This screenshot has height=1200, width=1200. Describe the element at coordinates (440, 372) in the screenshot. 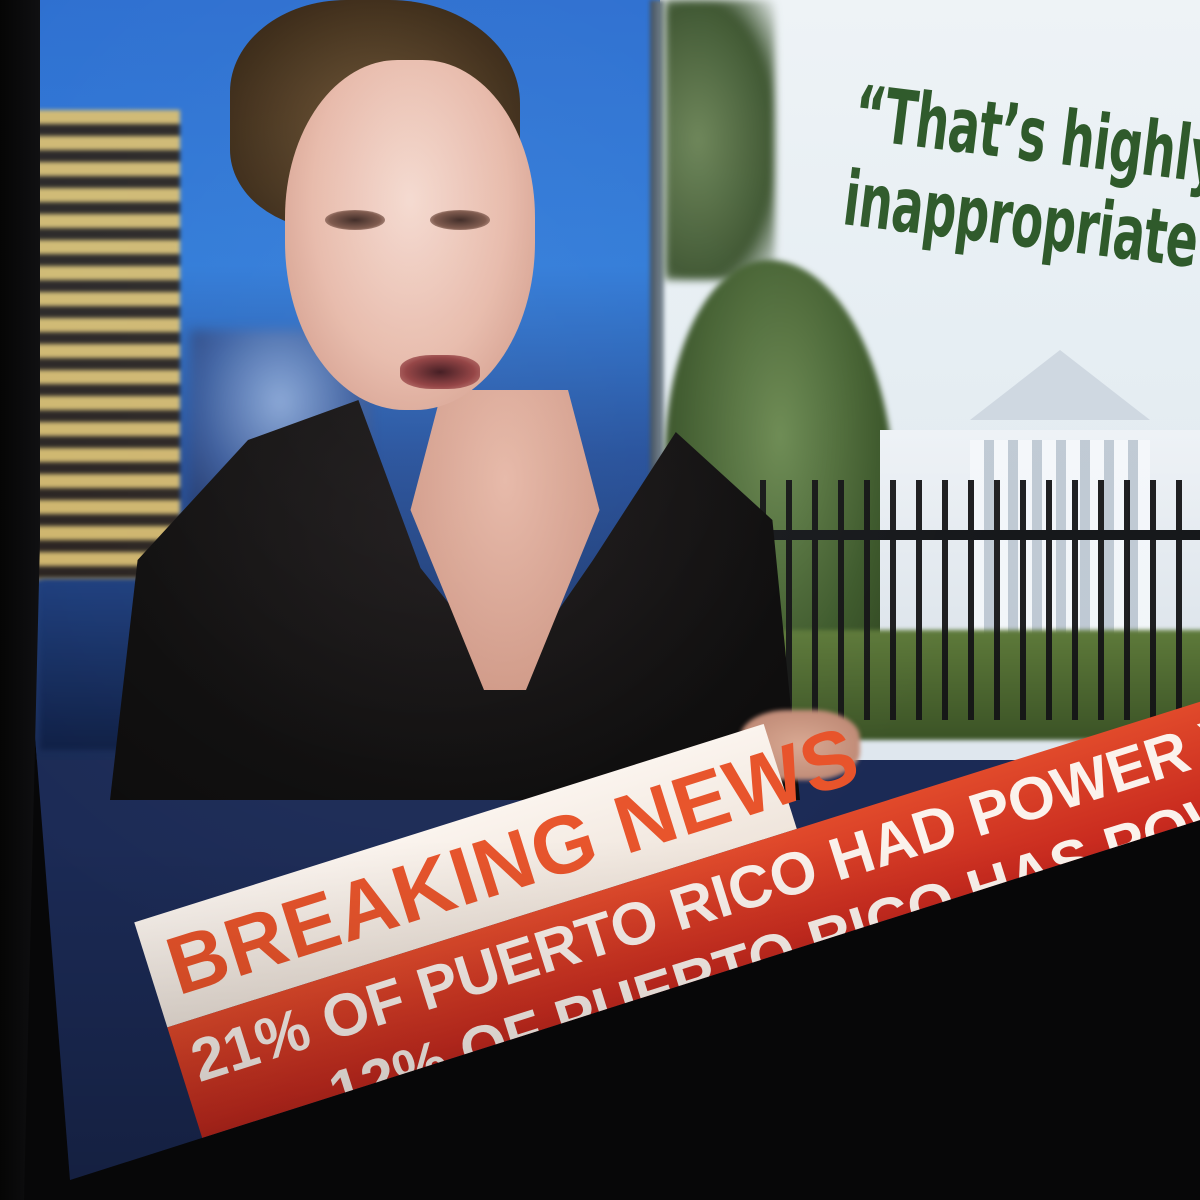

I see `anchor-mouth` at that location.